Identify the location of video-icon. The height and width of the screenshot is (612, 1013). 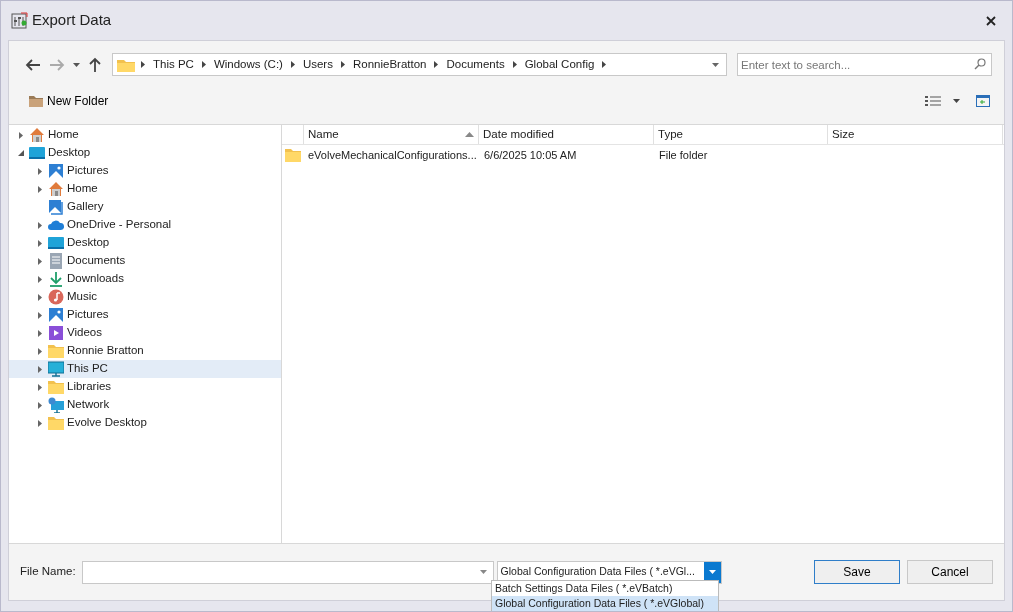
(56, 333).